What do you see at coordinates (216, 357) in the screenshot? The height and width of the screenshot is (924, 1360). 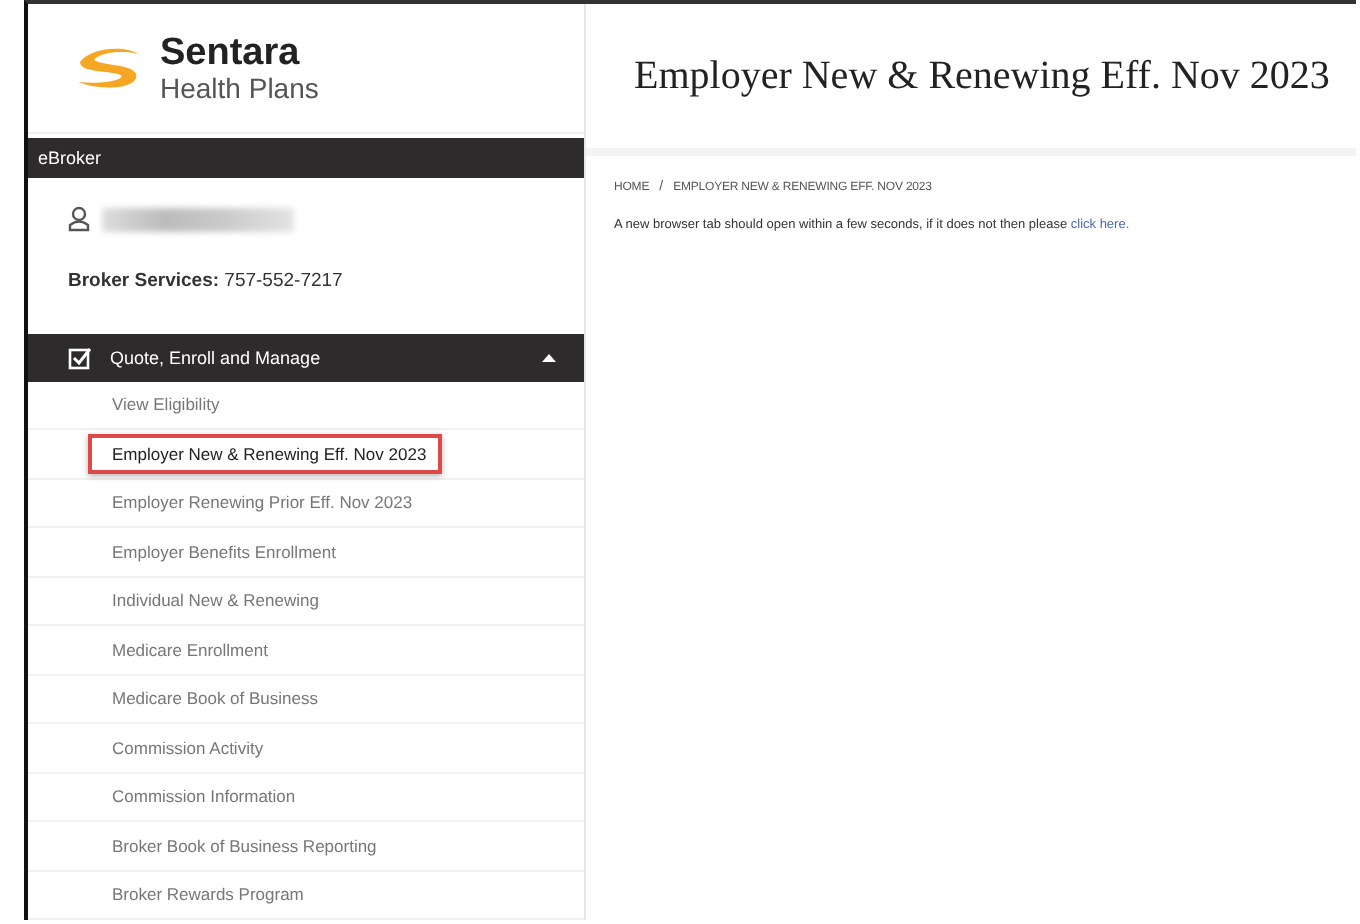 I see `menu-title: Quote, Enroll and Manage` at bounding box center [216, 357].